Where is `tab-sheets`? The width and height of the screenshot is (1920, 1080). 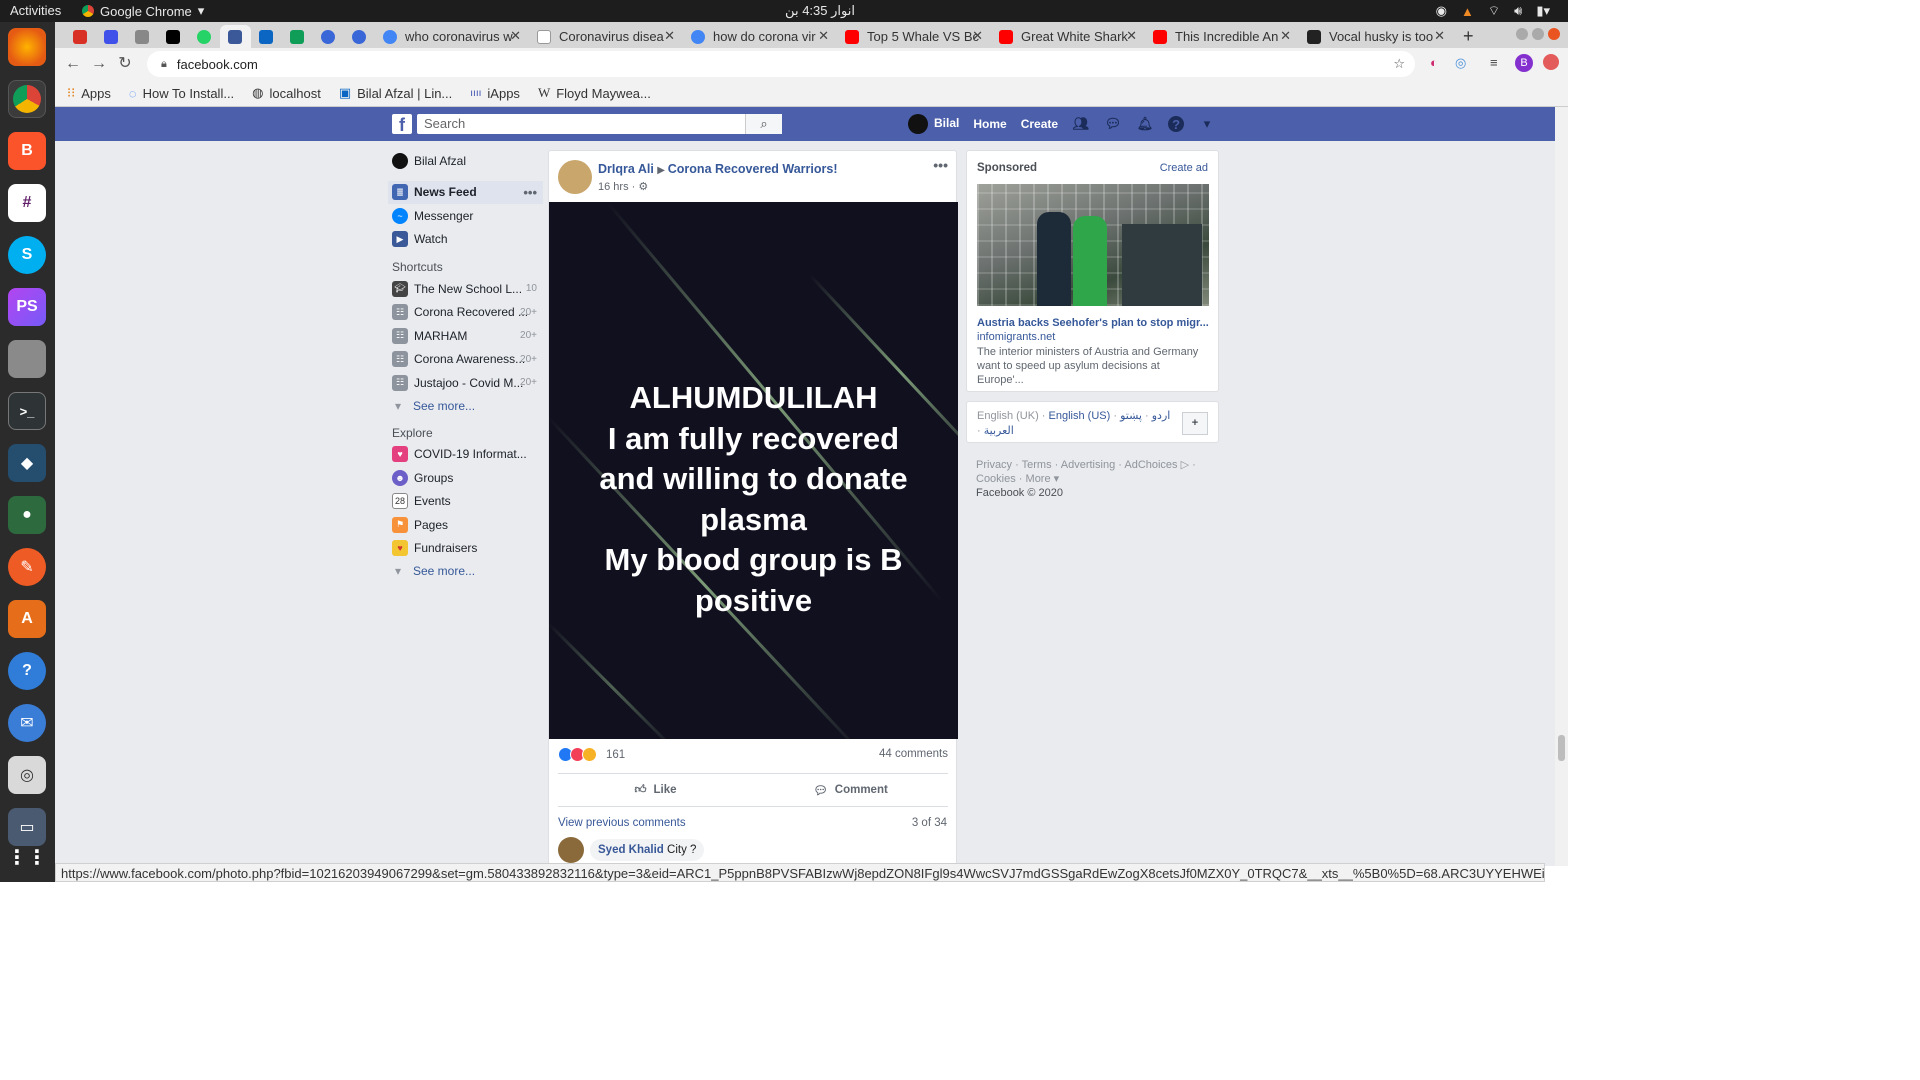
tab-sheets is located at coordinates (297, 36).